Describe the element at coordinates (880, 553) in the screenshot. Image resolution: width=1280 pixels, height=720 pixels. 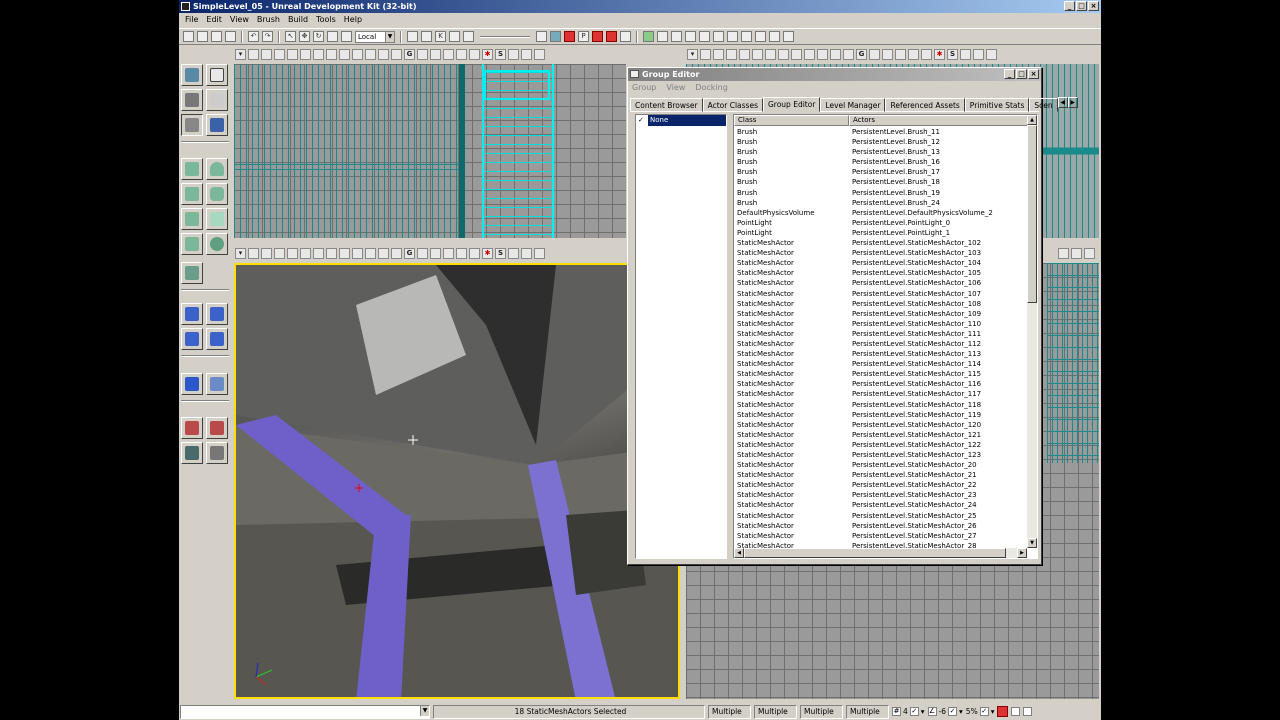
I see `horizontal-scrollbar: ◀ ▶` at that location.